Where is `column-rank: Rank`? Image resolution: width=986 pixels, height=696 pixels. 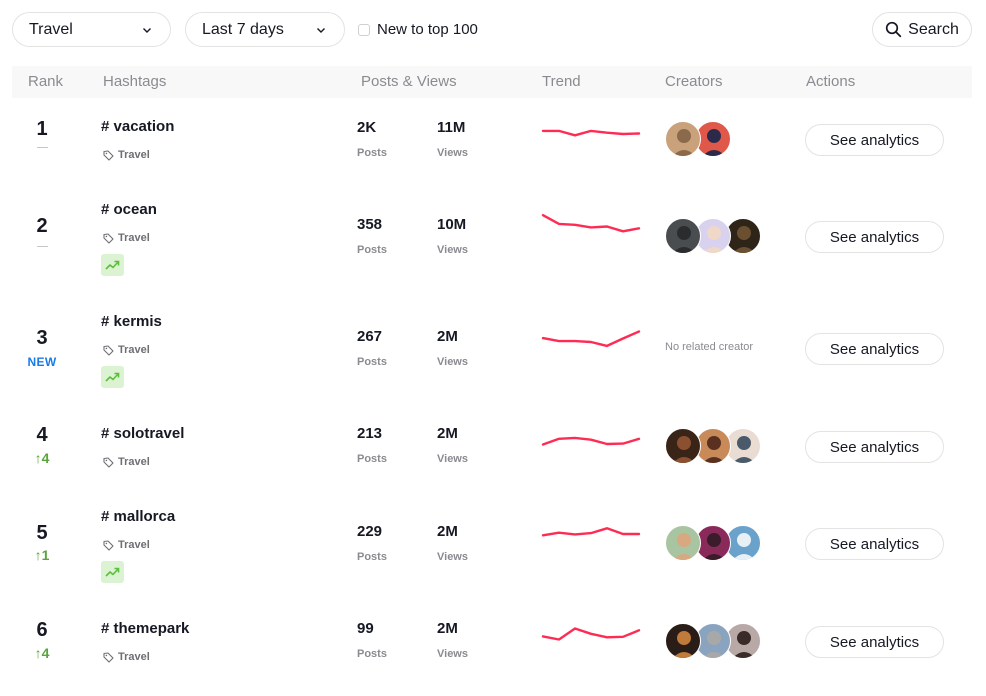
column-rank: Rank is located at coordinates (46, 81).